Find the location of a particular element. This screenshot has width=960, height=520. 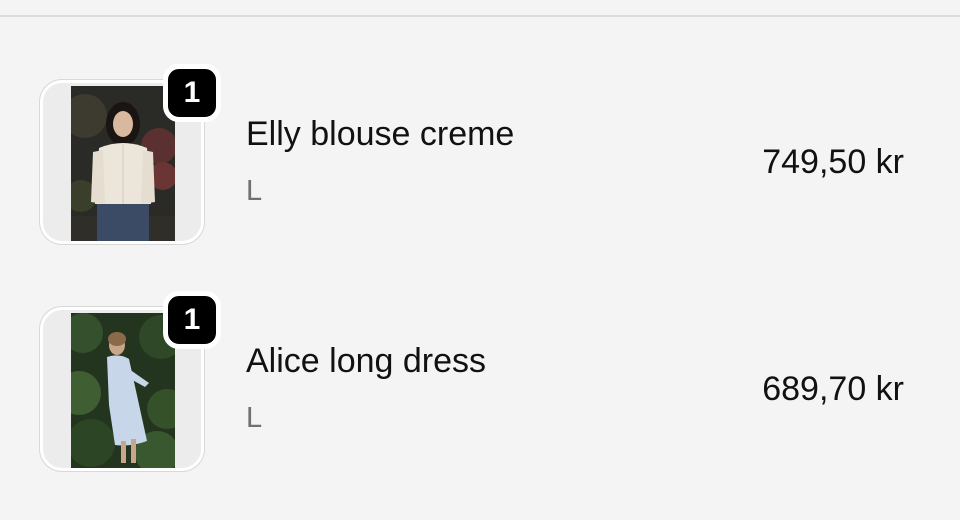

product-title: Elly blouse creme is located at coordinates (380, 134).